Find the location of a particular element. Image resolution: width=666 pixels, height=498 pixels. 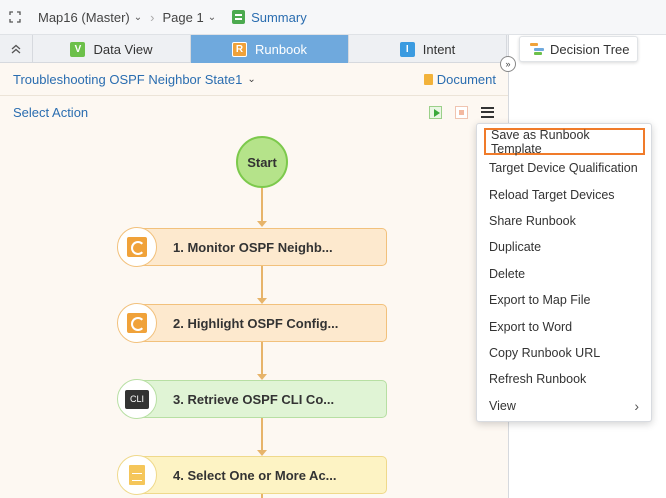

select-action-link: Select Action is located at coordinates (50, 112).